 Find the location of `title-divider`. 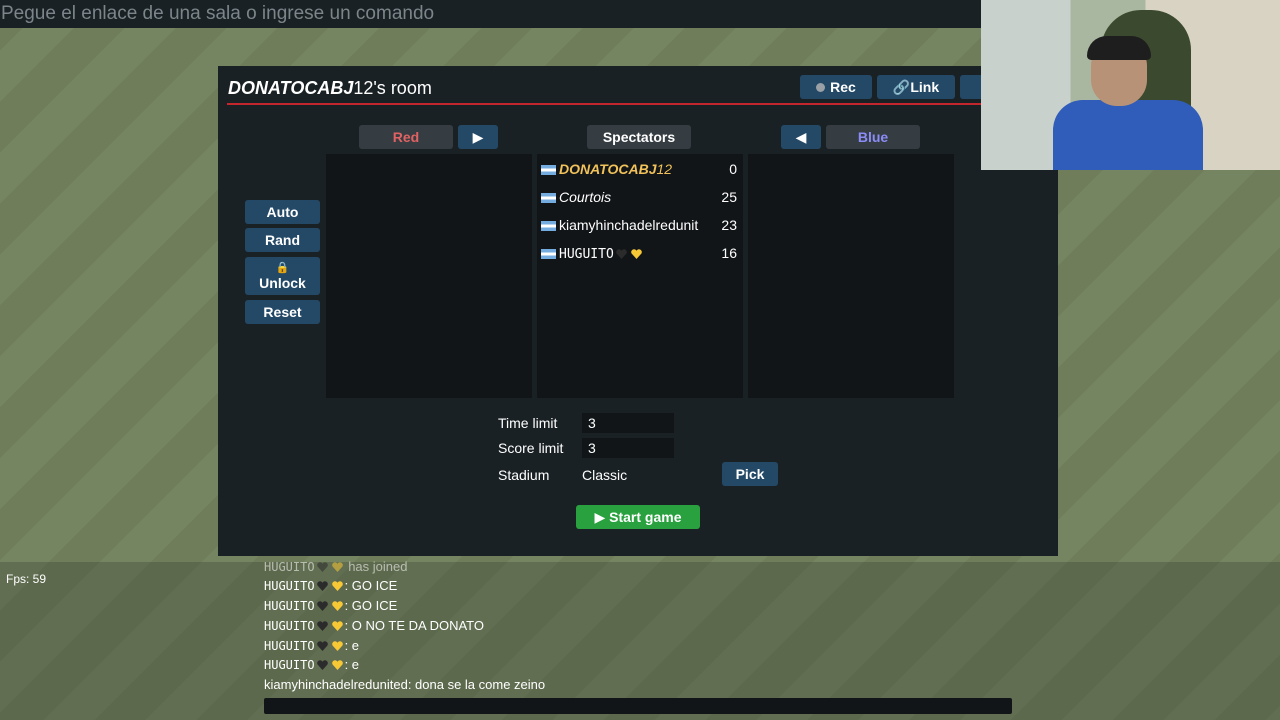

title-divider is located at coordinates (607, 104).